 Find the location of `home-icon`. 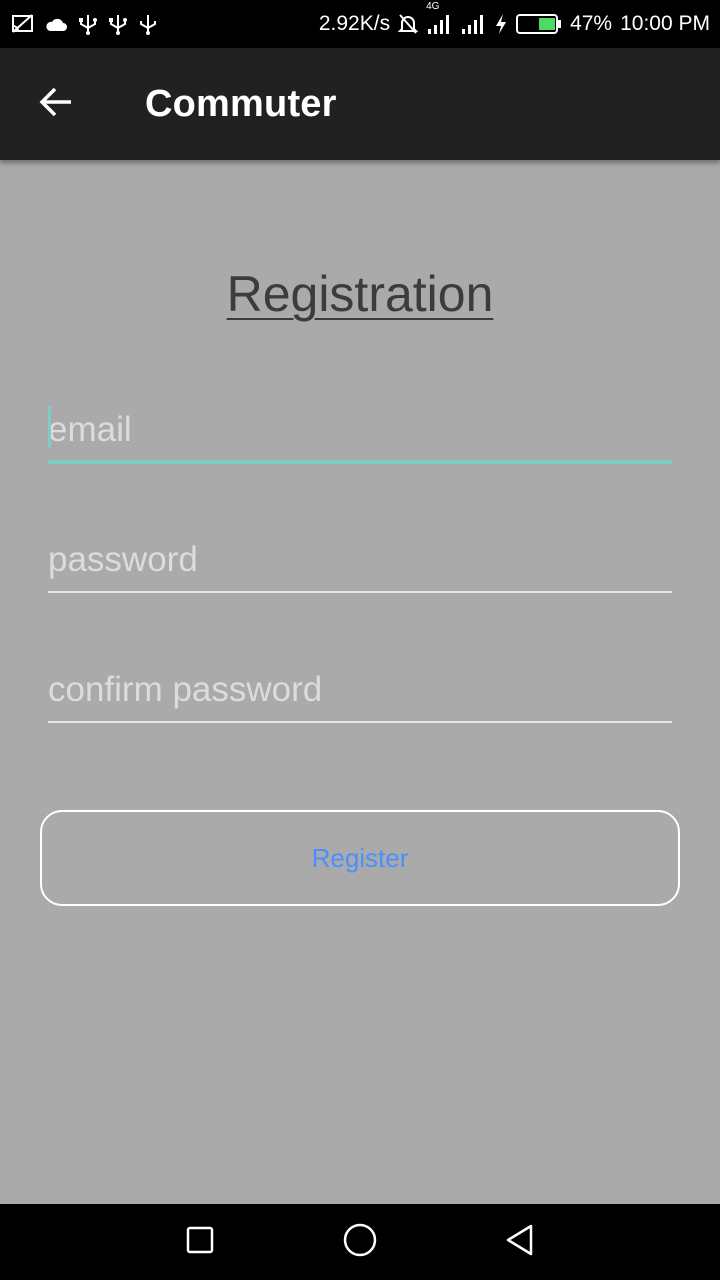

home-icon is located at coordinates (360, 1242).